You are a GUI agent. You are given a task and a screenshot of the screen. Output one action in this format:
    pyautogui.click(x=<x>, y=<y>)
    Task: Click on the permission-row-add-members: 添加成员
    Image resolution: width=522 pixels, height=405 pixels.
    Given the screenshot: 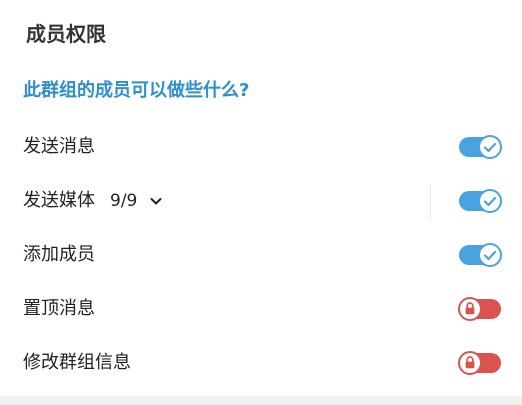 What is the action you would take?
    pyautogui.click(x=261, y=255)
    